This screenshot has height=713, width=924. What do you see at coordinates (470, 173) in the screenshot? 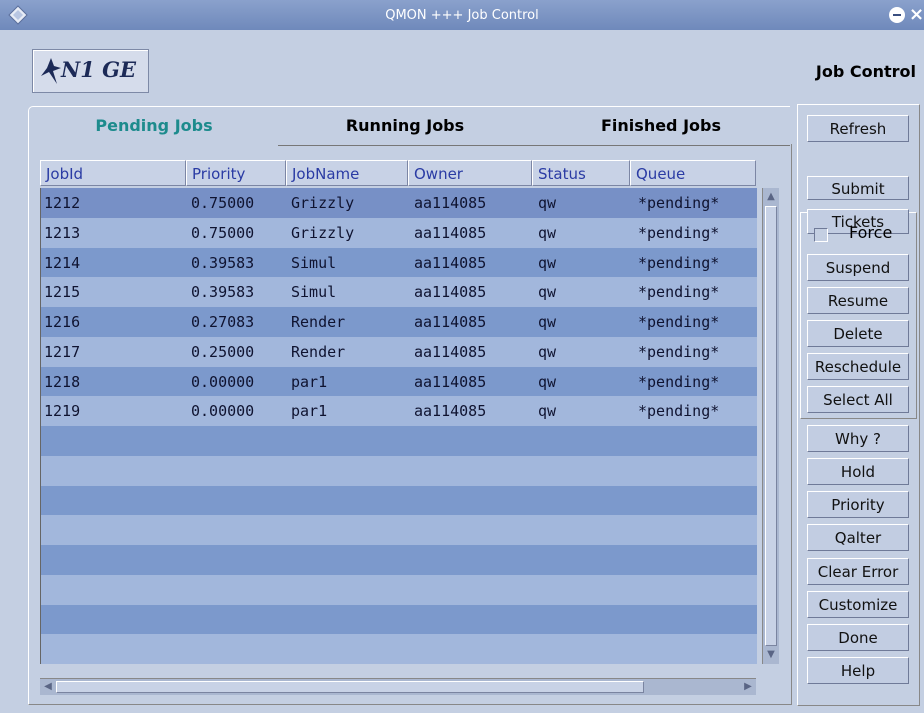
I see `column-header-owner: Owner` at bounding box center [470, 173].